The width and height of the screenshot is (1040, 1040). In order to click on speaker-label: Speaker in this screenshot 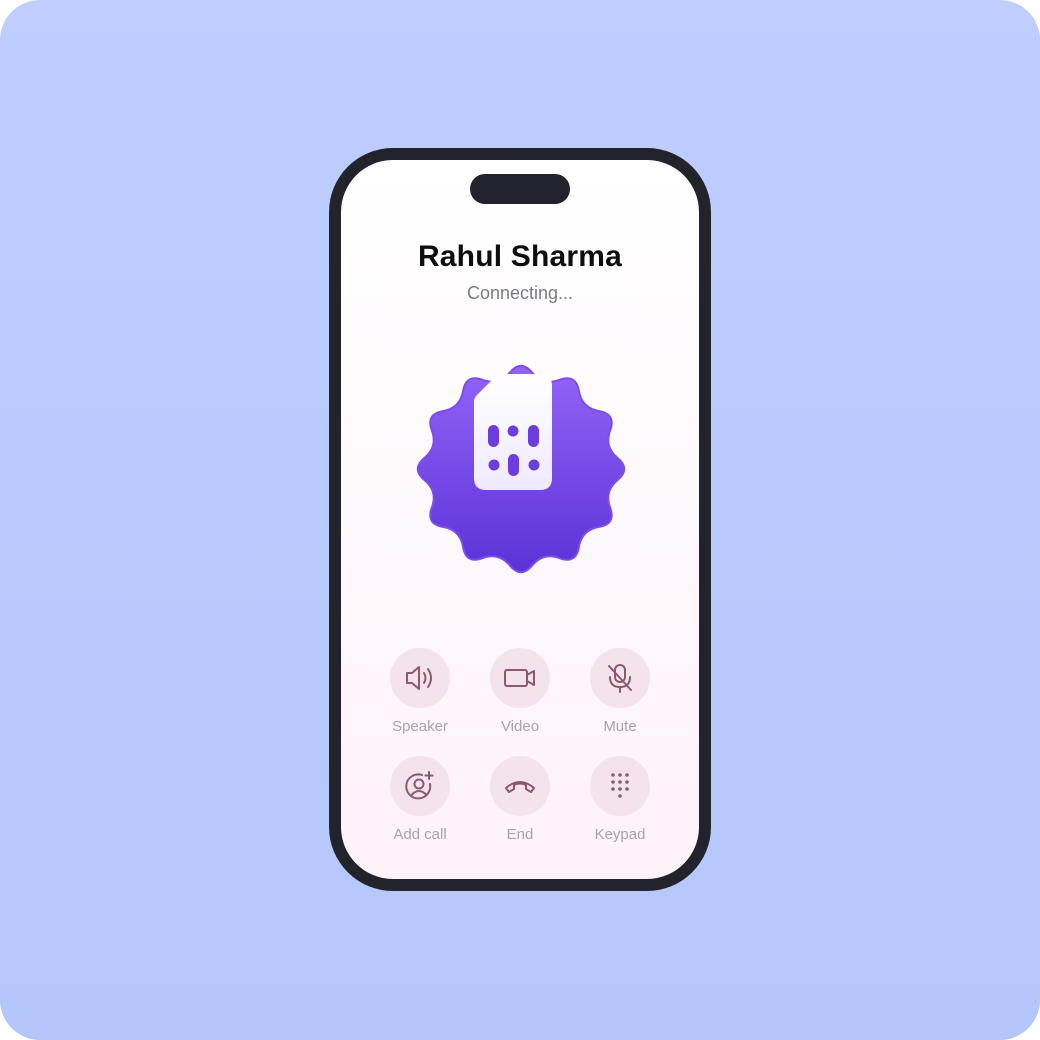, I will do `click(420, 726)`.